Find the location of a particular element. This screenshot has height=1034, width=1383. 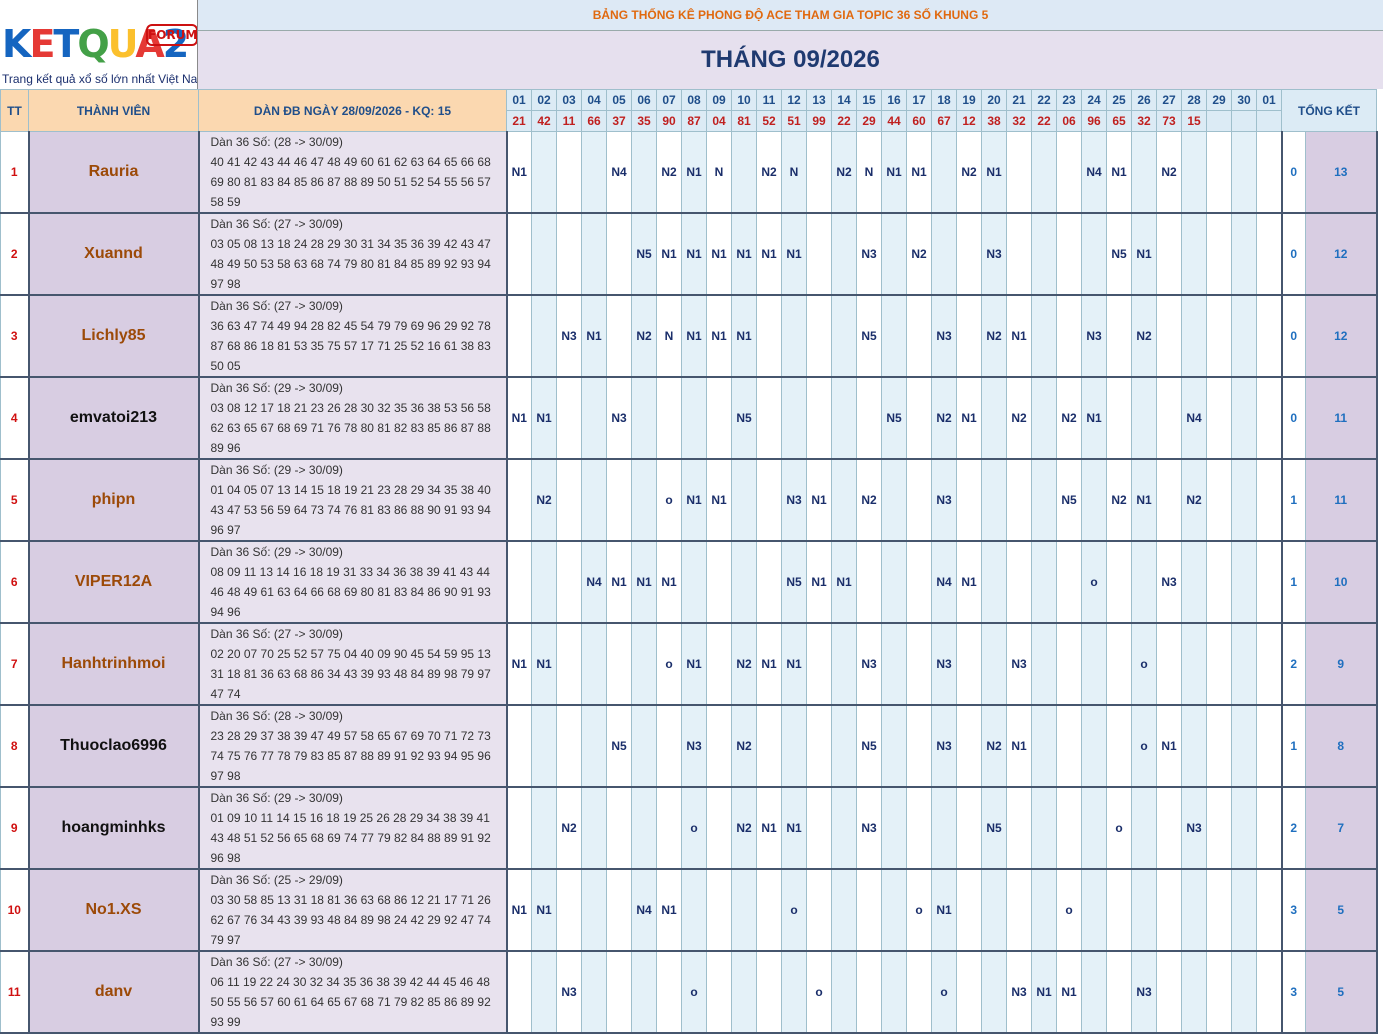

day-header: 13 is located at coordinates (819, 100).